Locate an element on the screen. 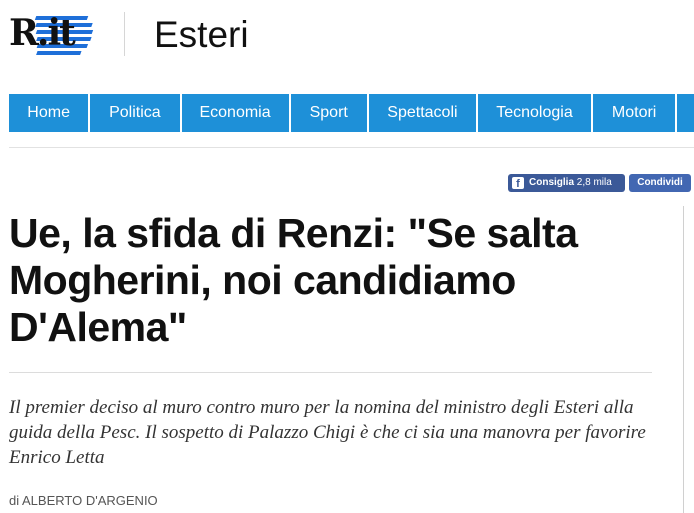 Image resolution: width=694 pixels, height=513 pixels. facebook-recommend-count: 2,8 mila is located at coordinates (594, 182).